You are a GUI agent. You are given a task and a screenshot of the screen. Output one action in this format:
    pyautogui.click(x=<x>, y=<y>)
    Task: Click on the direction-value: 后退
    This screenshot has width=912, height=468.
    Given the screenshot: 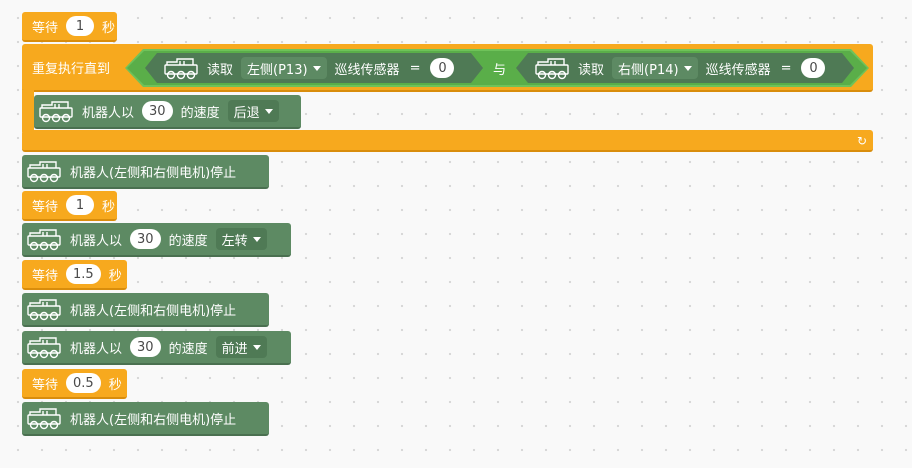 What is the action you would take?
    pyautogui.click(x=246, y=113)
    